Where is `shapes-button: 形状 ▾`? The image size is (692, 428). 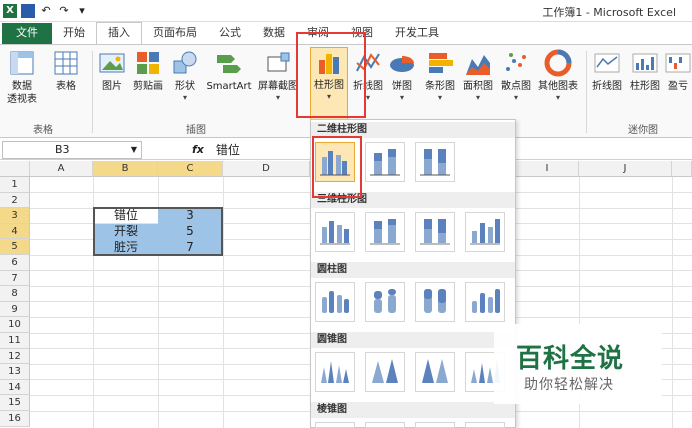
shapes-button: 形状 ▾ is located at coordinates (185, 75).